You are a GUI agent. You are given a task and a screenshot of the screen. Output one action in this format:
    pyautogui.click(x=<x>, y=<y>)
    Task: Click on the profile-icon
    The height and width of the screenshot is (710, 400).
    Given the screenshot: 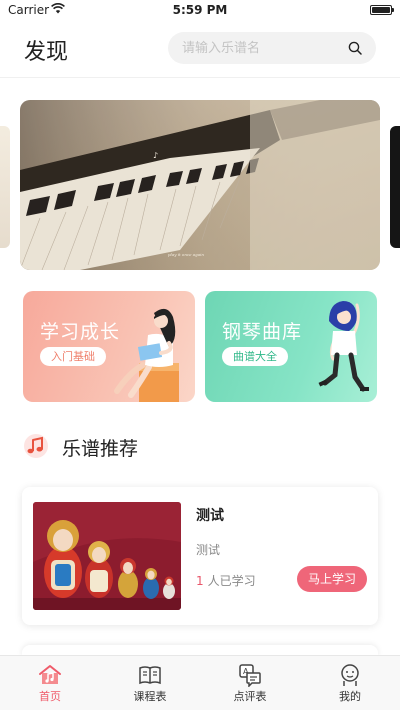 What is the action you would take?
    pyautogui.click(x=350, y=675)
    